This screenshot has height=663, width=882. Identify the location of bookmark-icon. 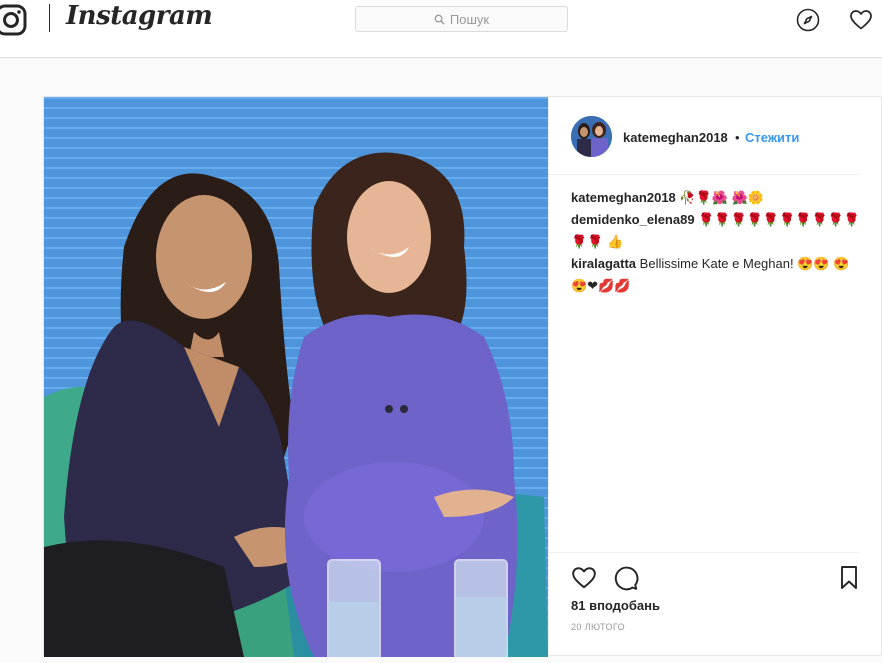
(849, 578).